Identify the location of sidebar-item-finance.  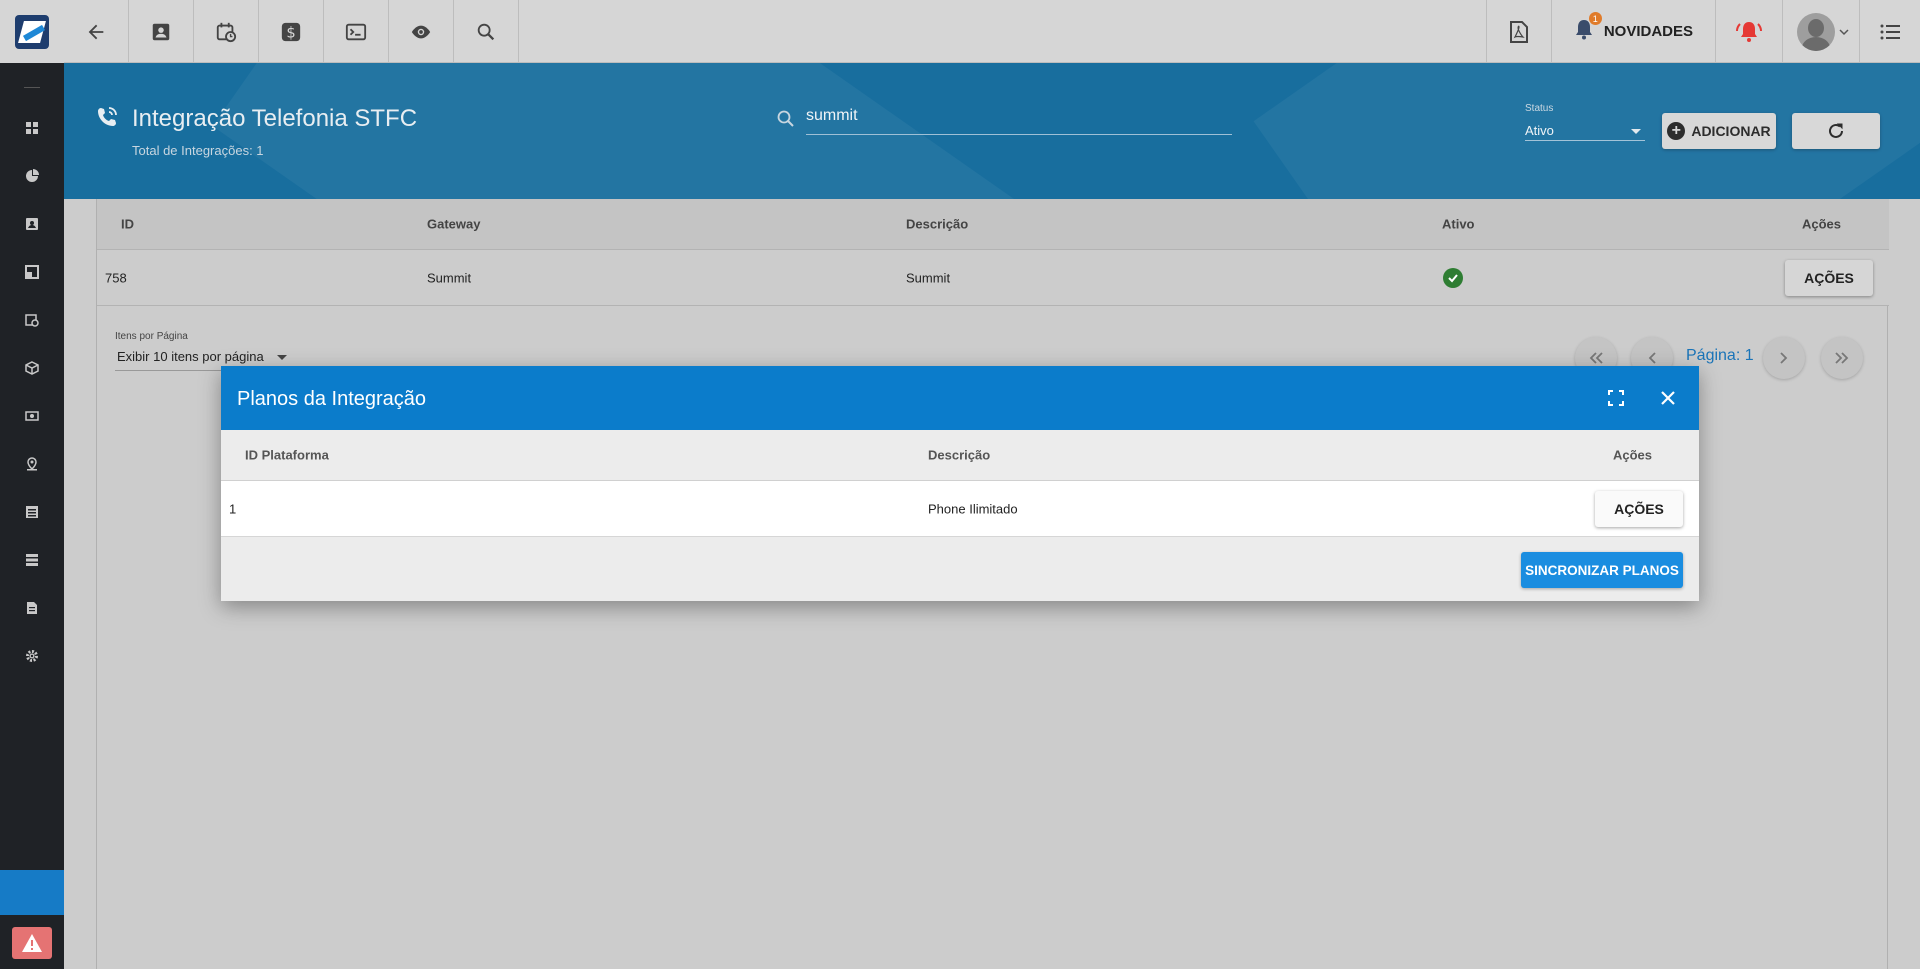
(32, 416).